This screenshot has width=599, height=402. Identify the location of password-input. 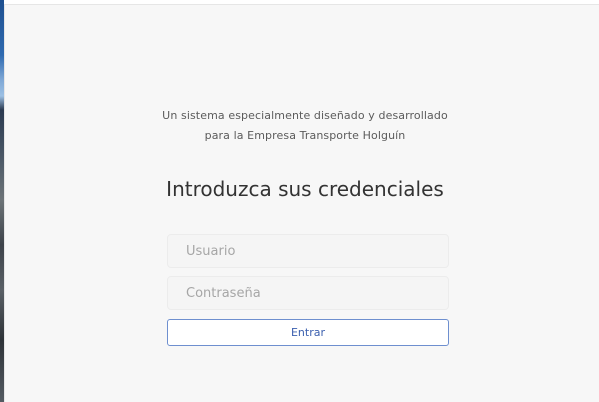
(308, 293).